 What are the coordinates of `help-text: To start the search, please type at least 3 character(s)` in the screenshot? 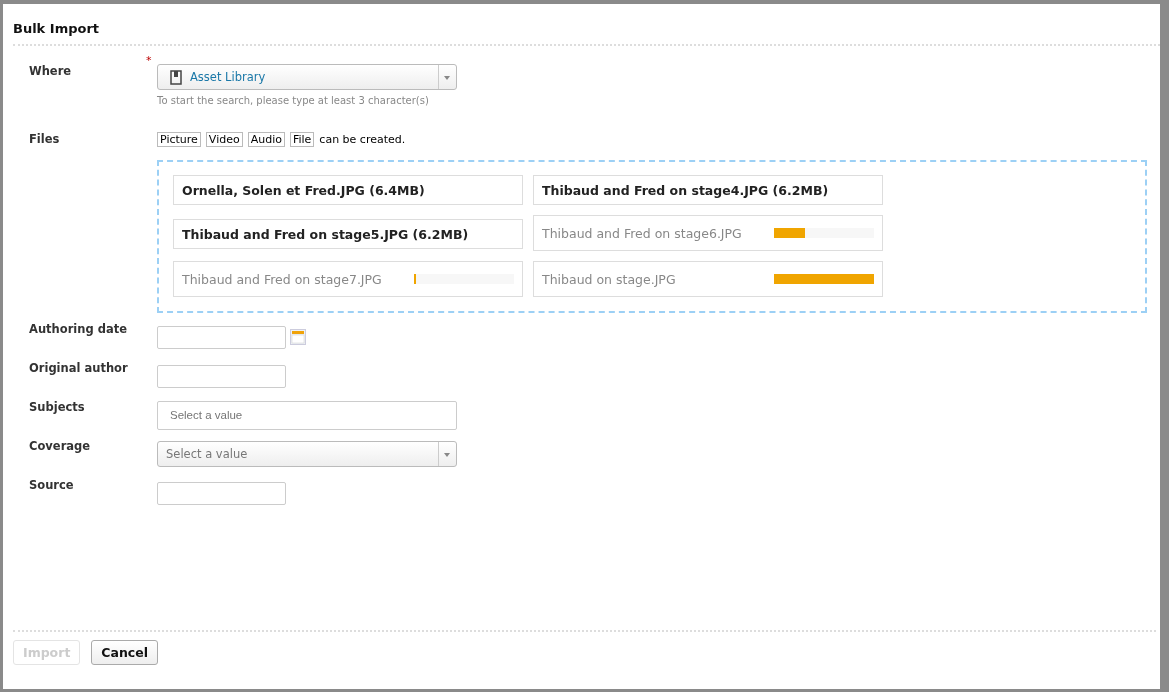 It's located at (293, 100).